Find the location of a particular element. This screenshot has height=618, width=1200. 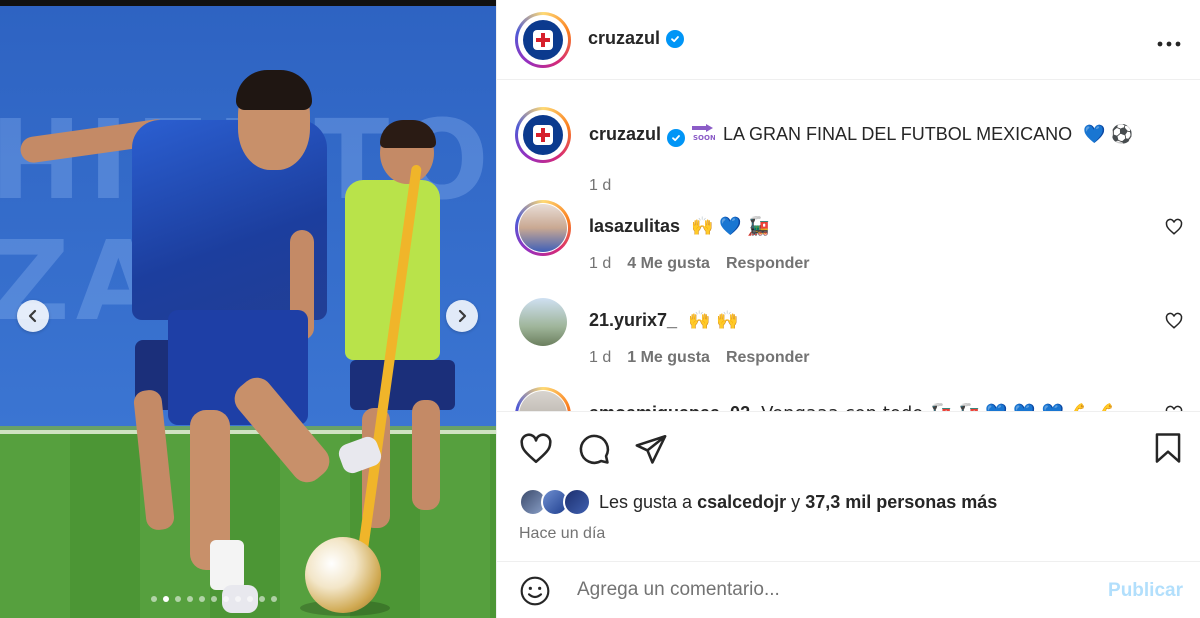

next-image-button is located at coordinates (462, 316).